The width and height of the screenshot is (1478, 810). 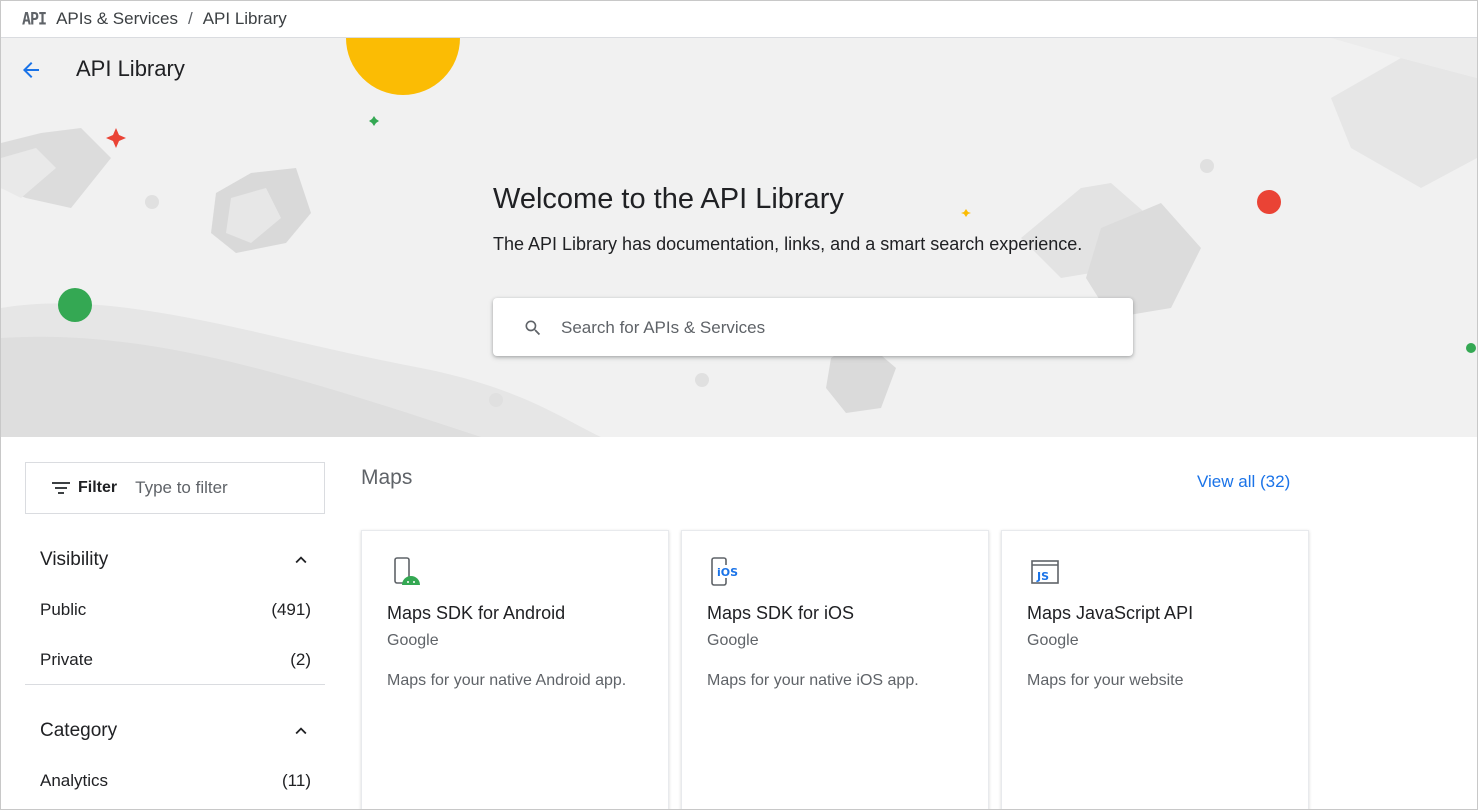 I want to click on facet-item-label: Analytics, so click(x=74, y=780).